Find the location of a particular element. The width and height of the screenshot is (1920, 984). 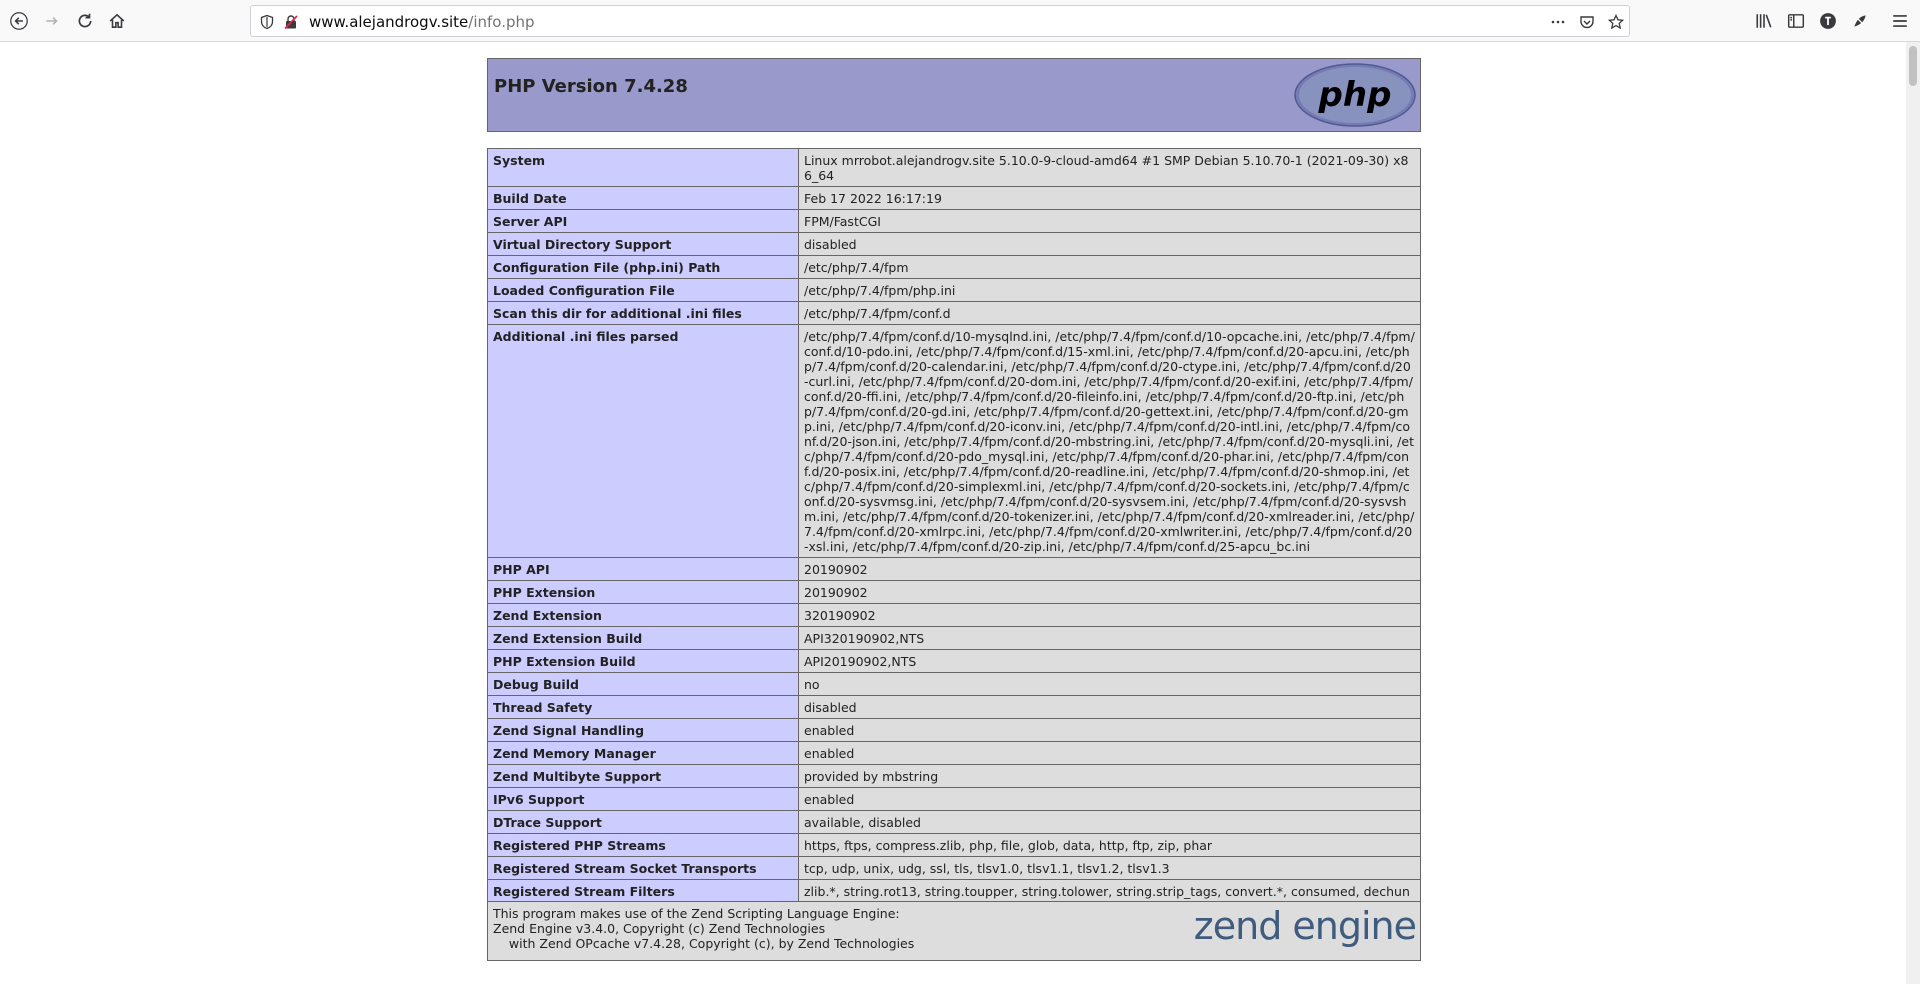

info-row: Zend Extension Build API320190902,NTS is located at coordinates (954, 638).